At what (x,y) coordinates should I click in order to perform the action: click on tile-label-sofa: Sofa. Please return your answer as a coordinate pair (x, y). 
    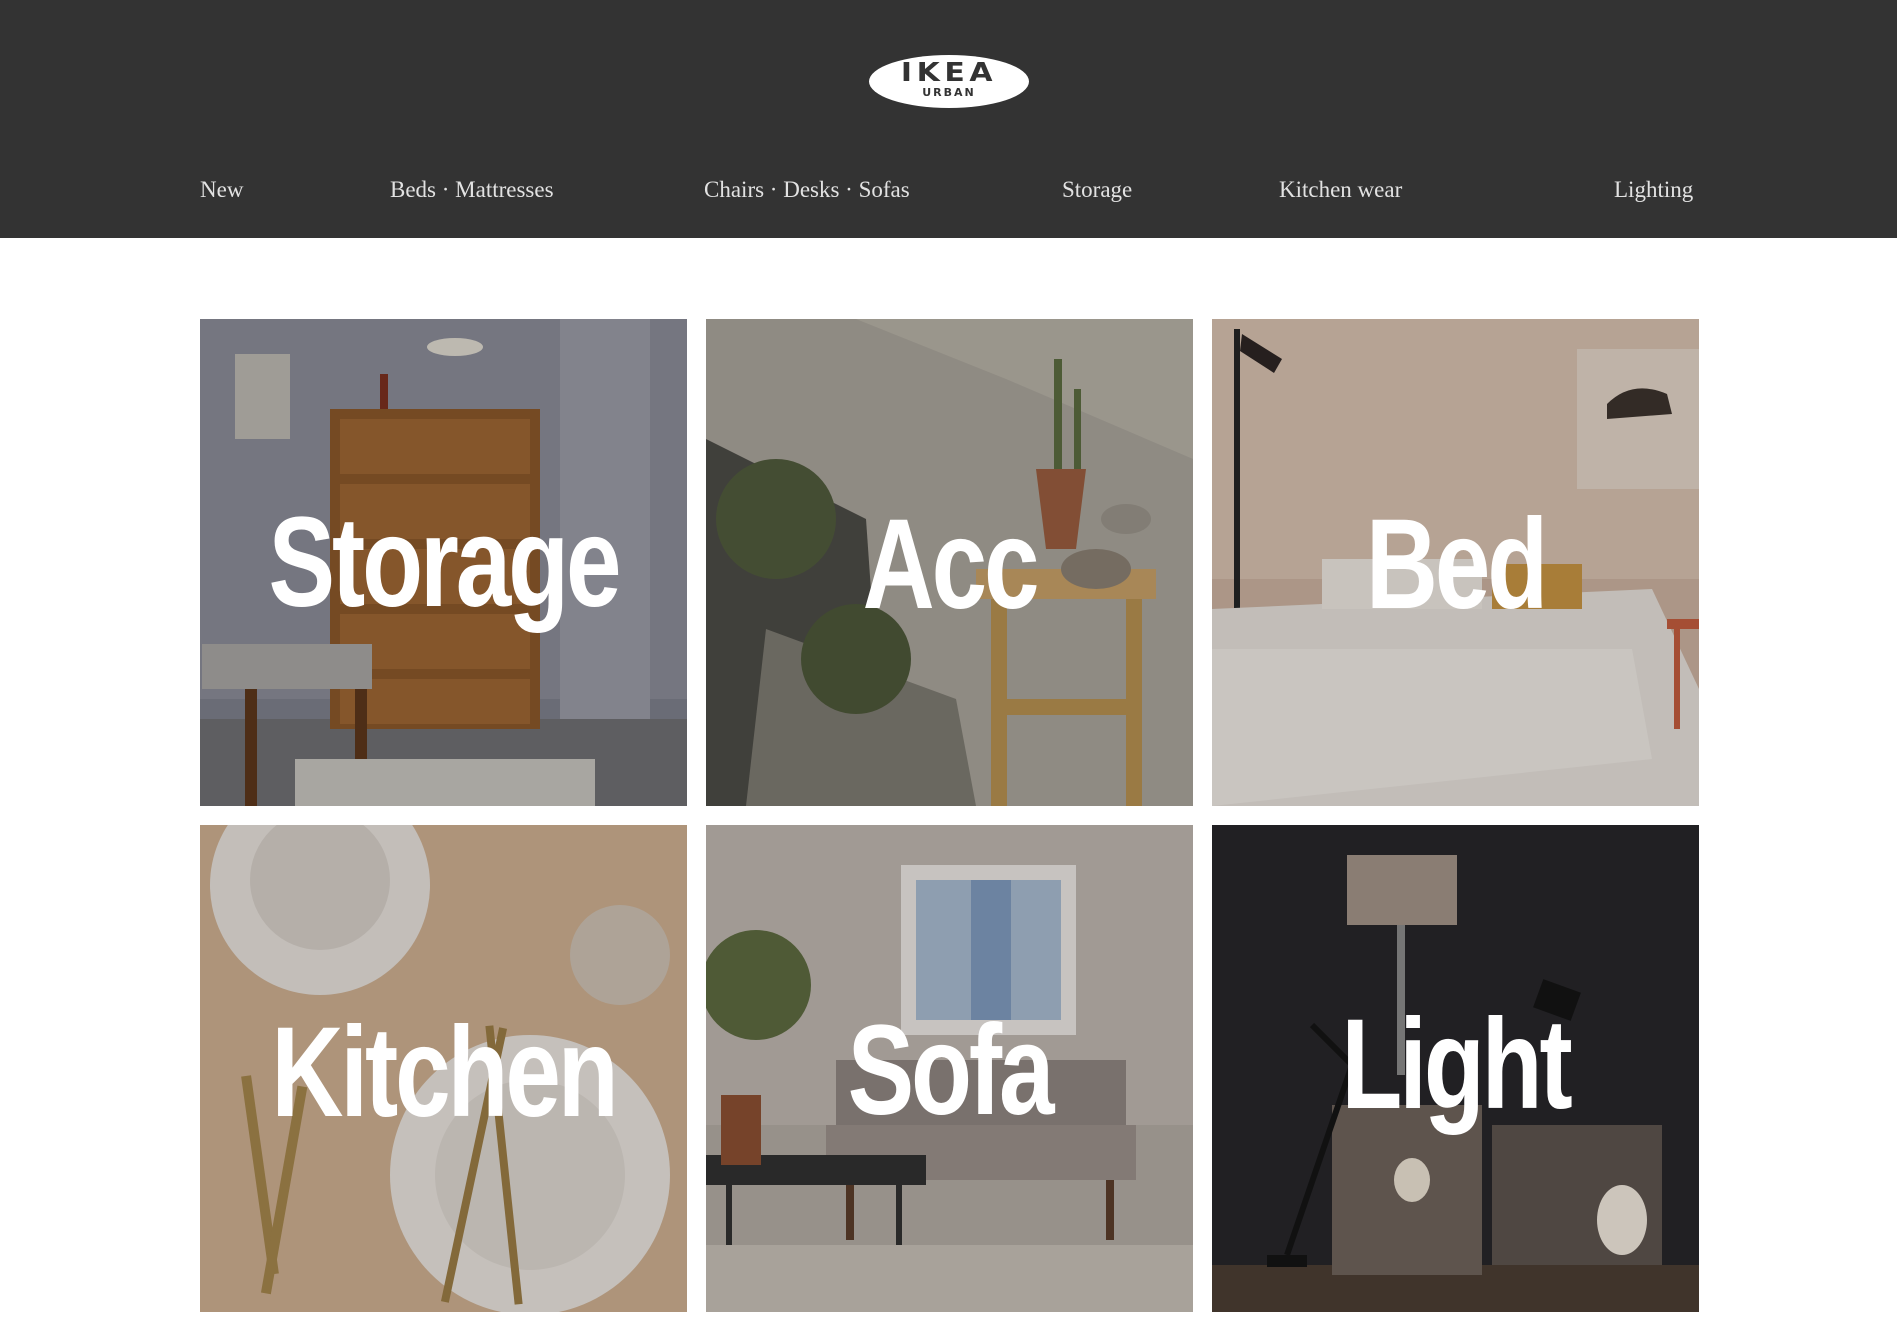
    Looking at the image, I should click on (951, 1070).